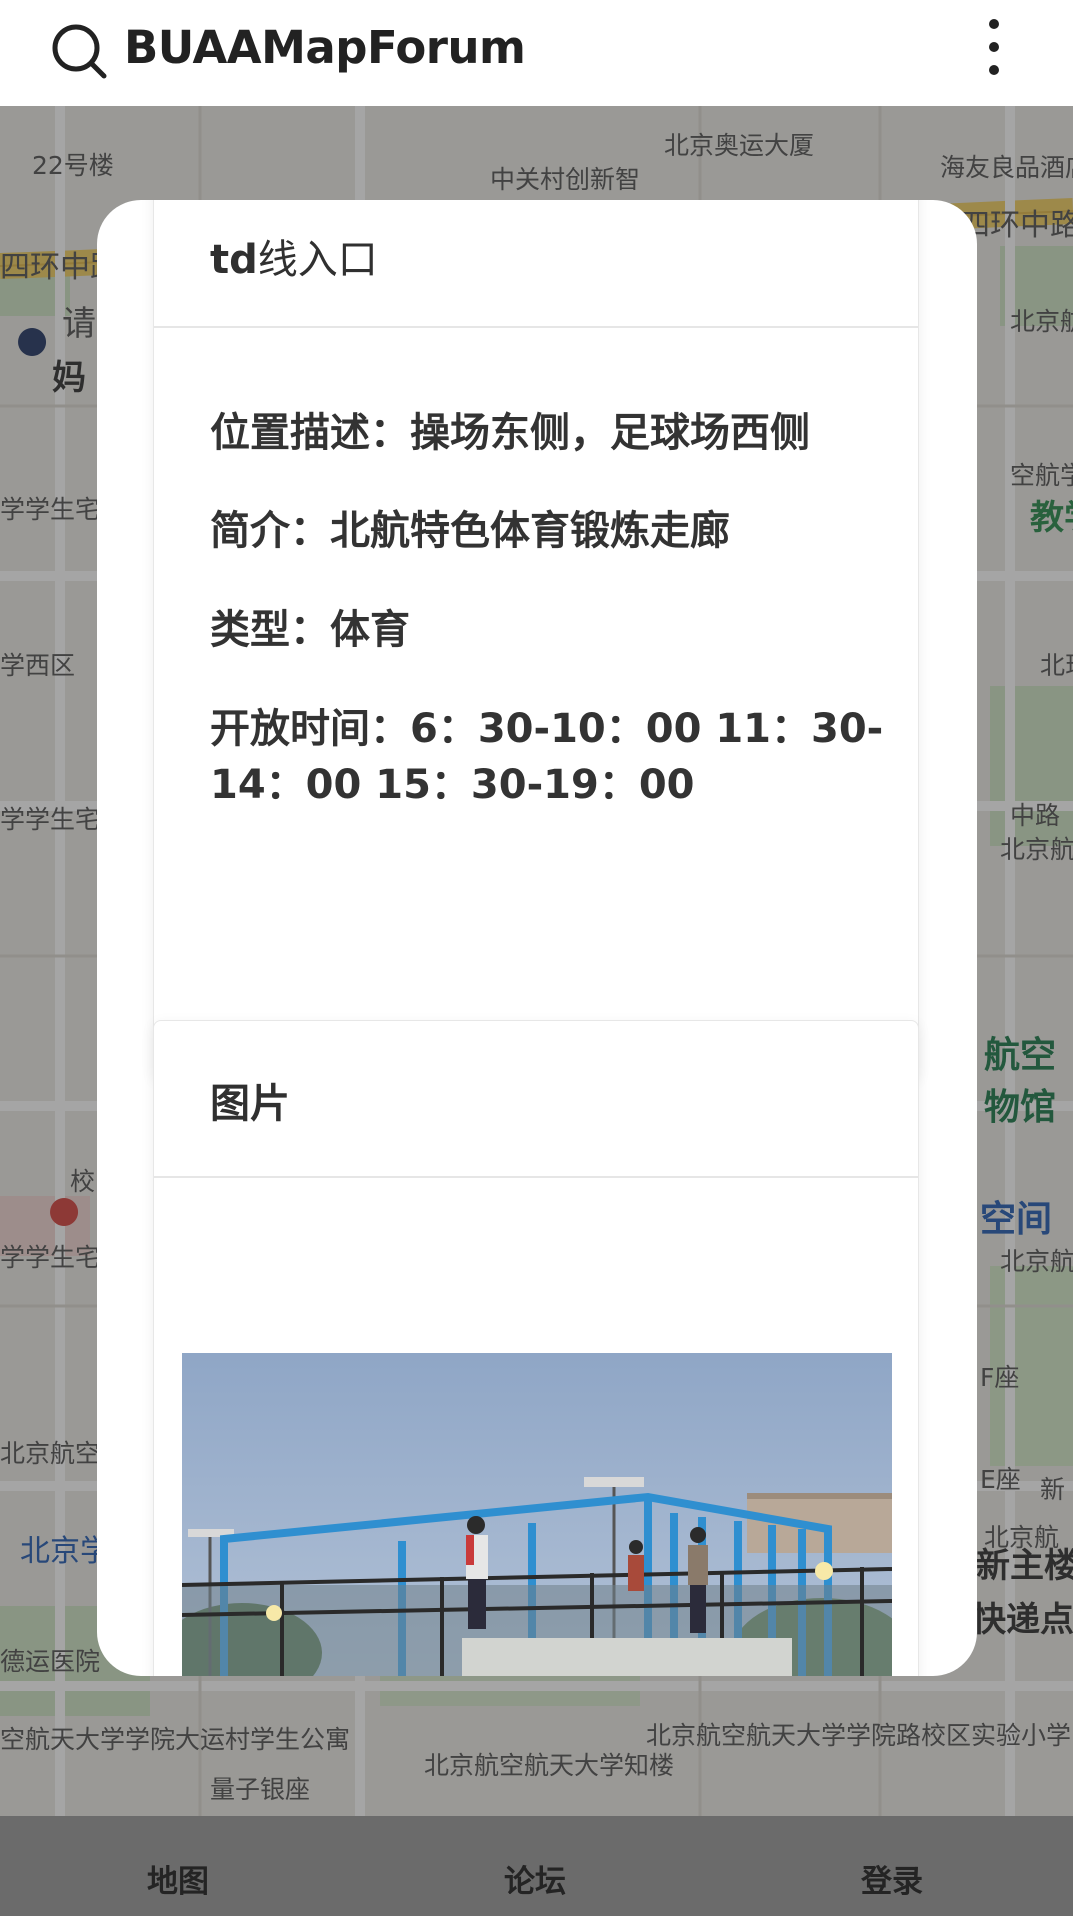 The height and width of the screenshot is (1916, 1073). I want to click on top-app-bar: BUAAMapForum, so click(536, 53).